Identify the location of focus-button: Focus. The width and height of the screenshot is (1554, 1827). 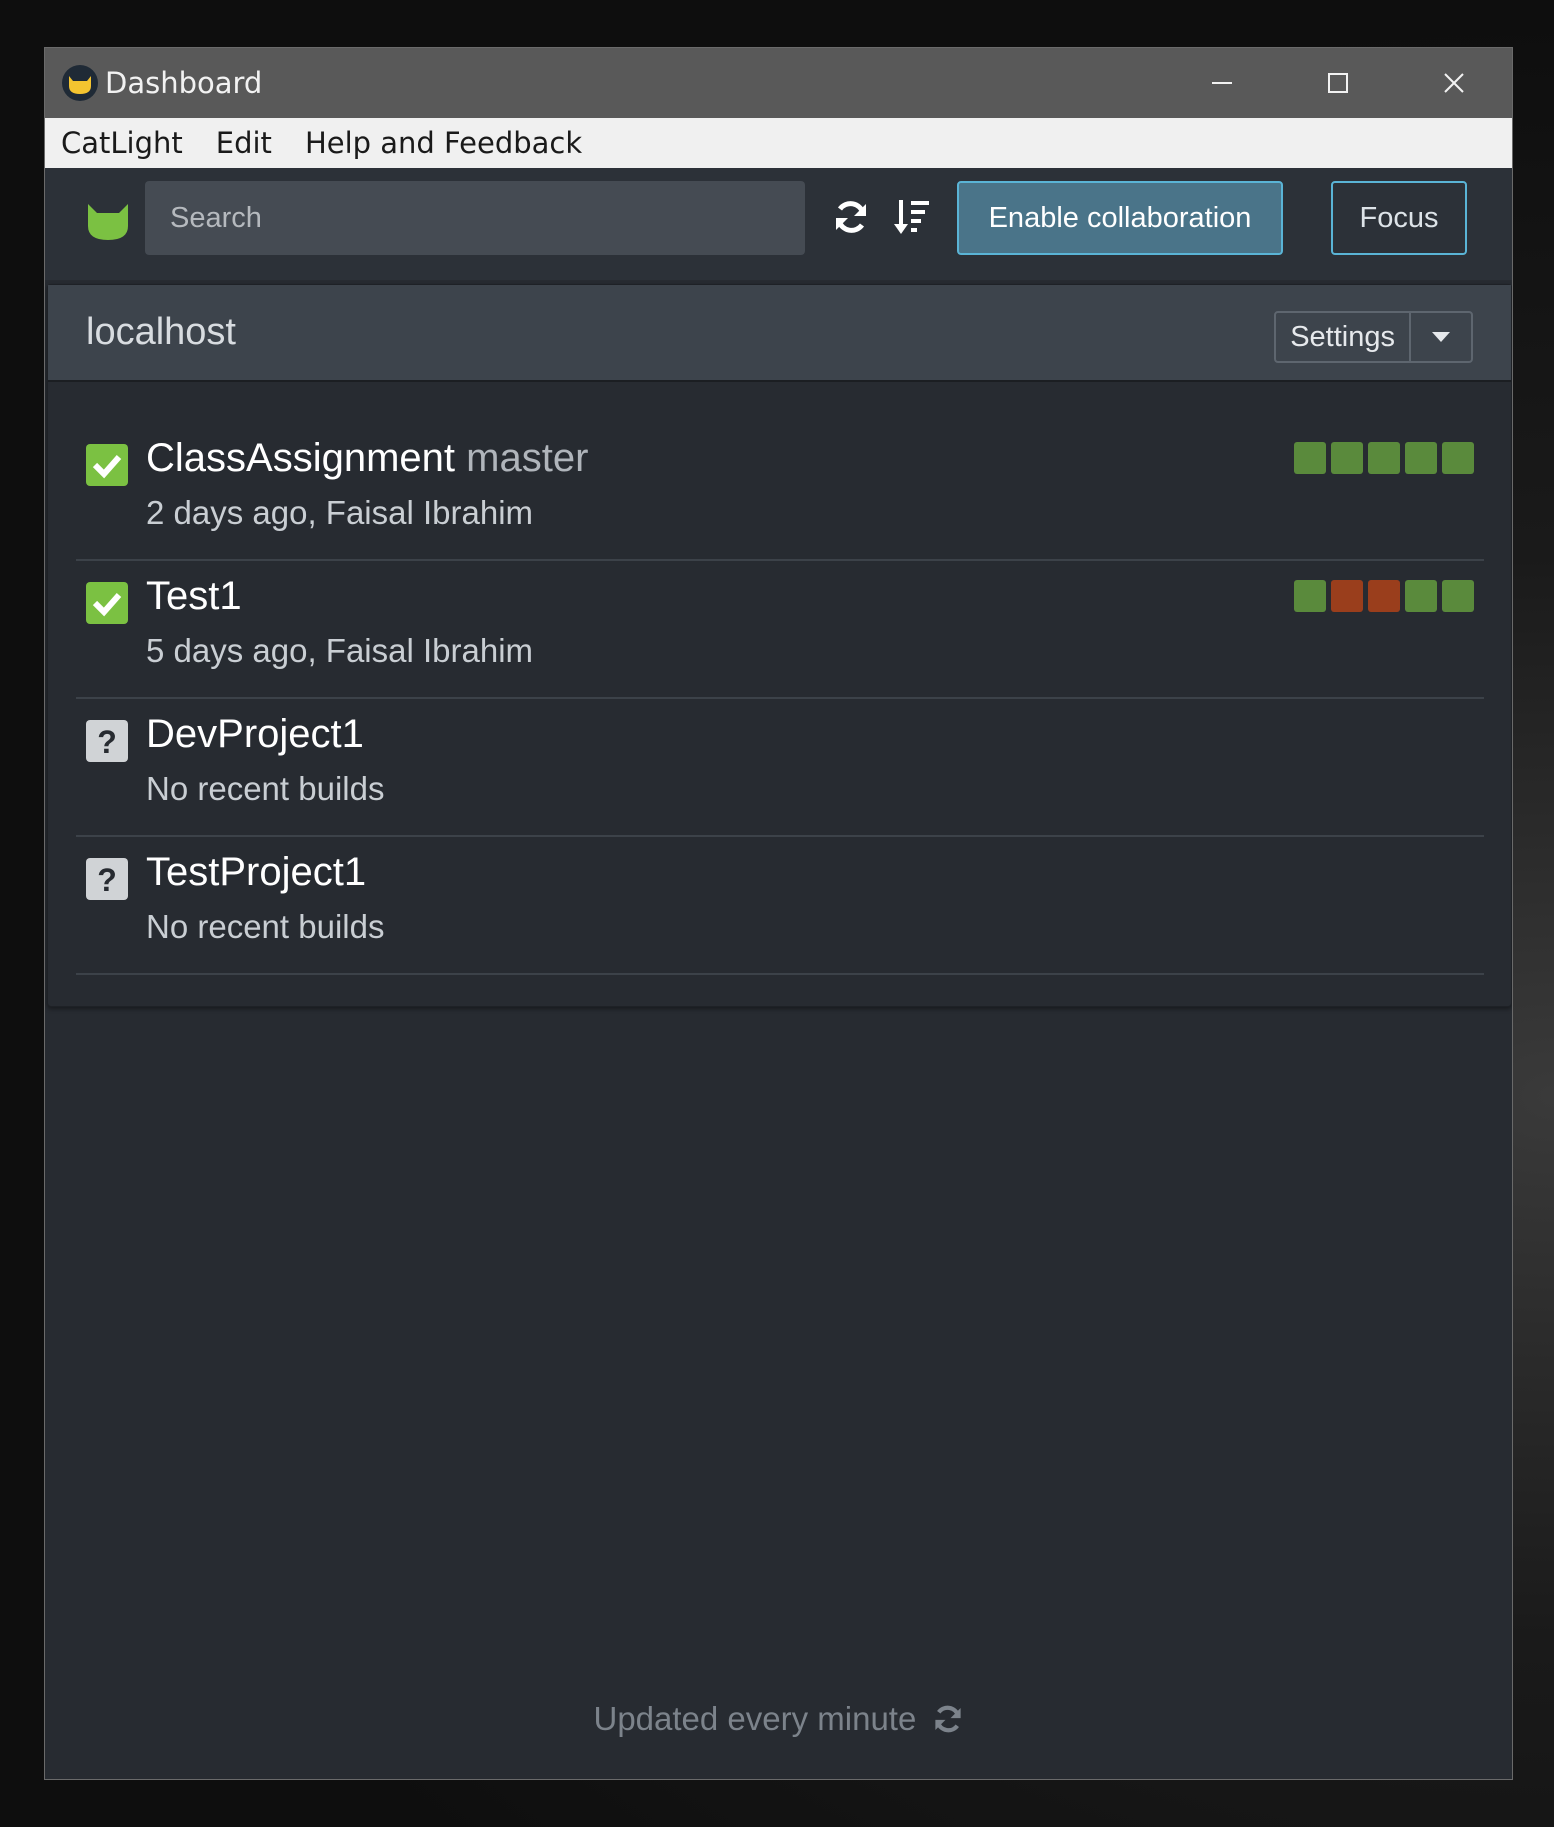
(1399, 218).